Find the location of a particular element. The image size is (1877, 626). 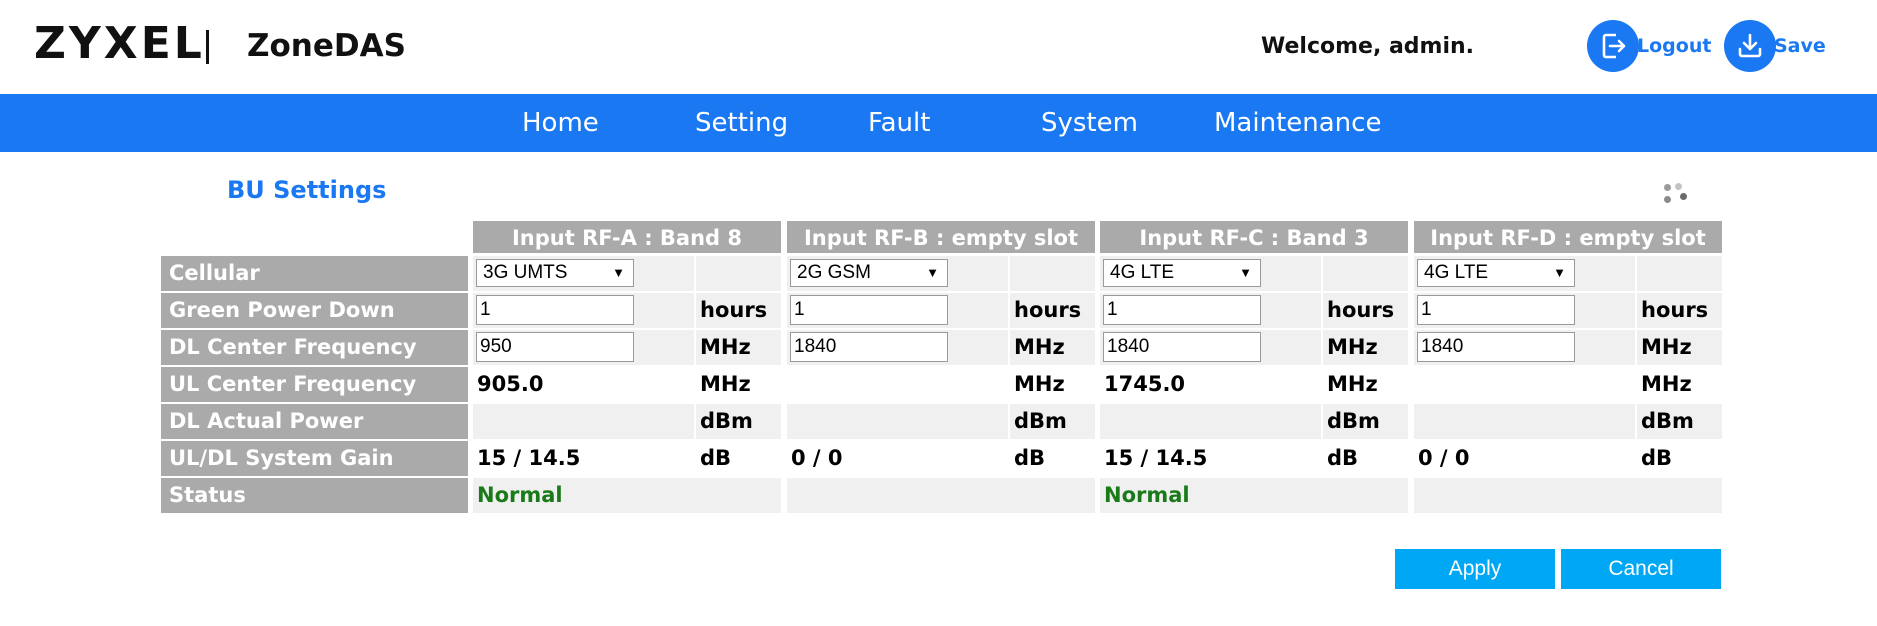

save-button: Save is located at coordinates (1775, 46).